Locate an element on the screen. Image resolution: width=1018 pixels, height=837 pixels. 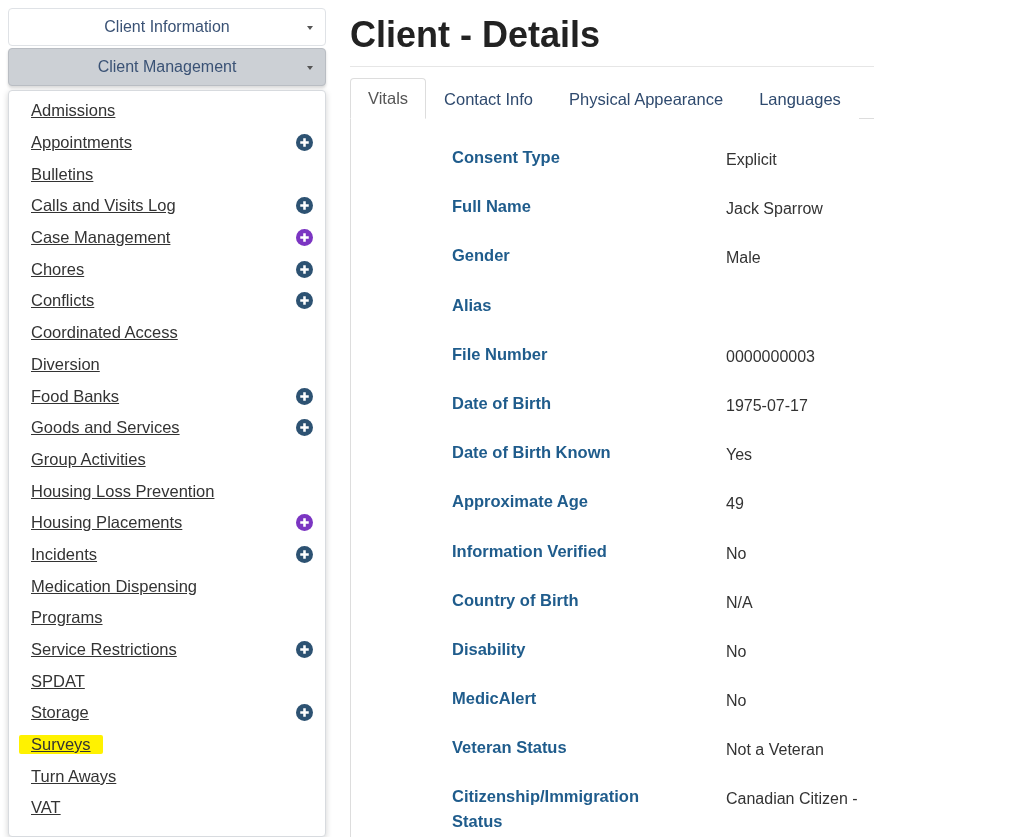
field-label: Country of Birth is located at coordinates (516, 600).